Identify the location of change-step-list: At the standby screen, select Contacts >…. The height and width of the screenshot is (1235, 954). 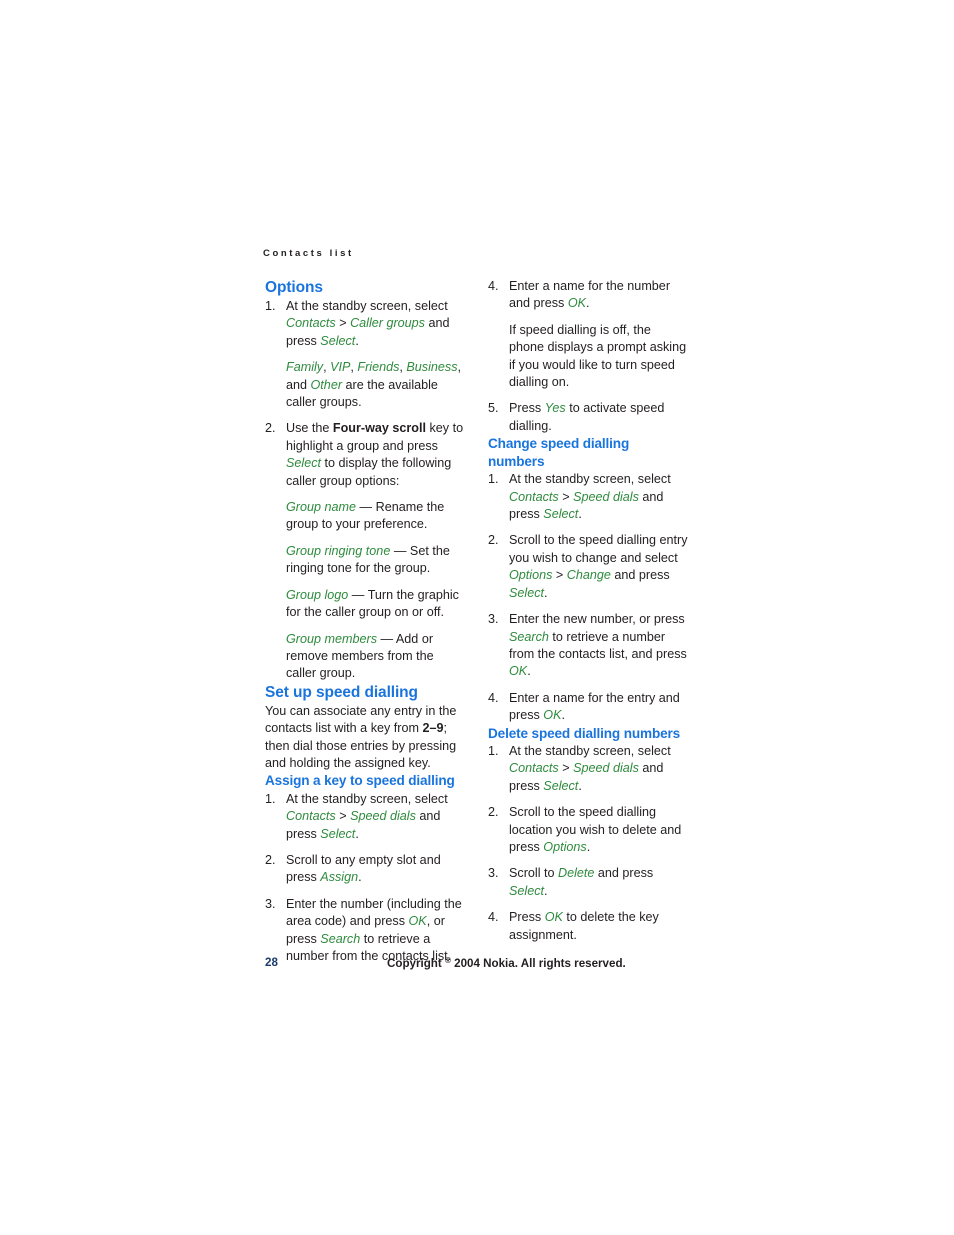
(588, 597).